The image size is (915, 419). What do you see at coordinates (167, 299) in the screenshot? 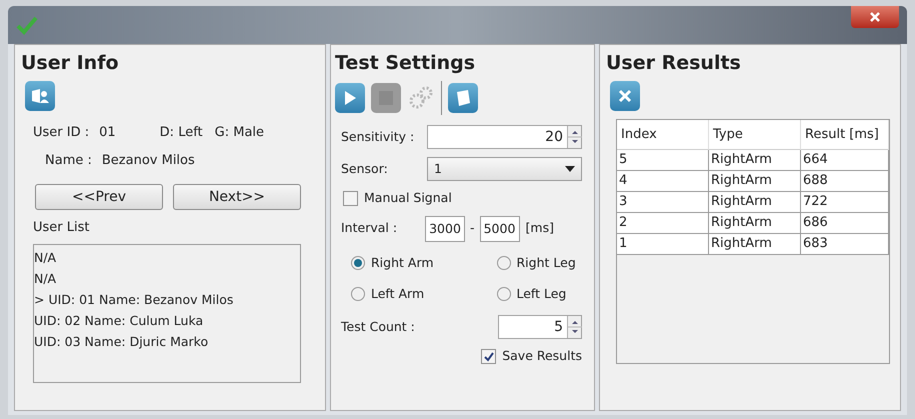
I see `user-list-item: > UID: 01 Name: Bezanov Milos` at bounding box center [167, 299].